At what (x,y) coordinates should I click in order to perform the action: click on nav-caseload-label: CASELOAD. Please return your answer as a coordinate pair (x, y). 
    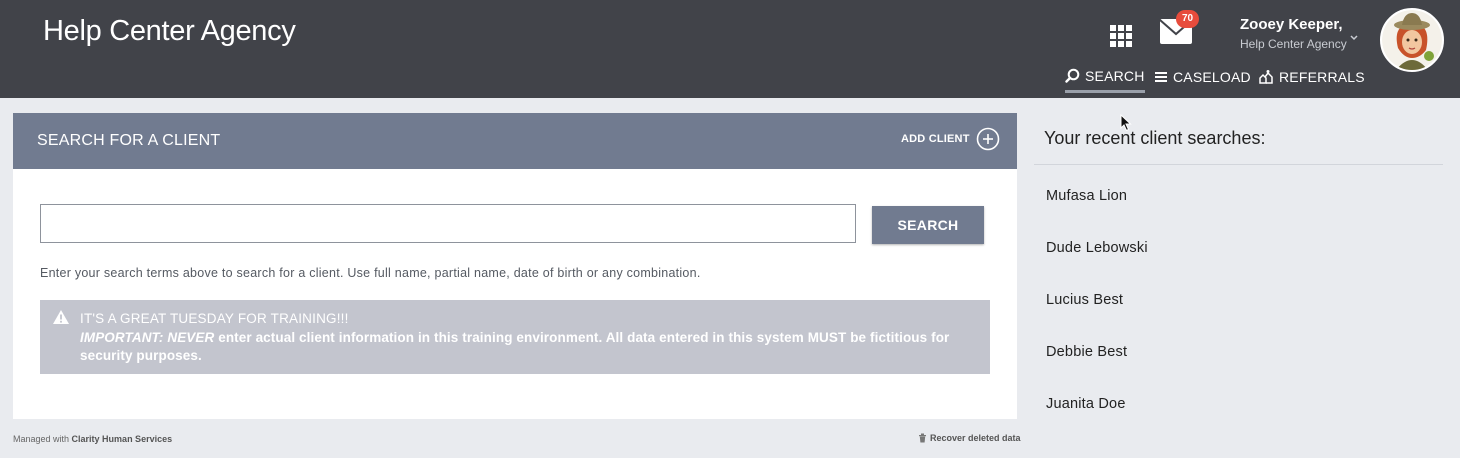
    Looking at the image, I should click on (1212, 77).